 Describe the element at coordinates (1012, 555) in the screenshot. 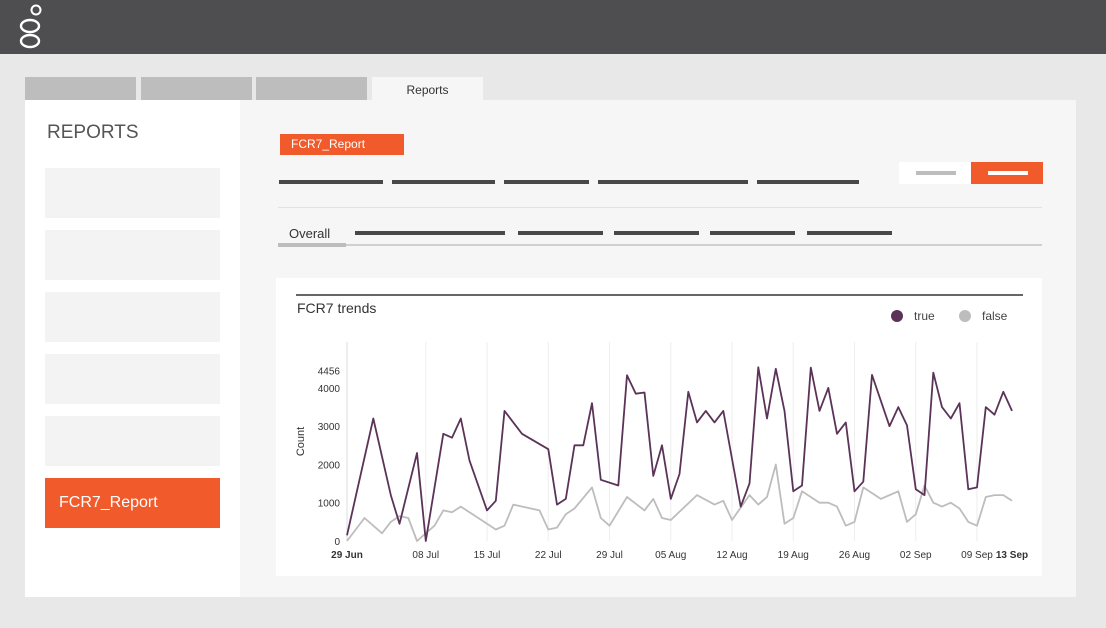

I see `x-tick-label: 13 Sep` at that location.